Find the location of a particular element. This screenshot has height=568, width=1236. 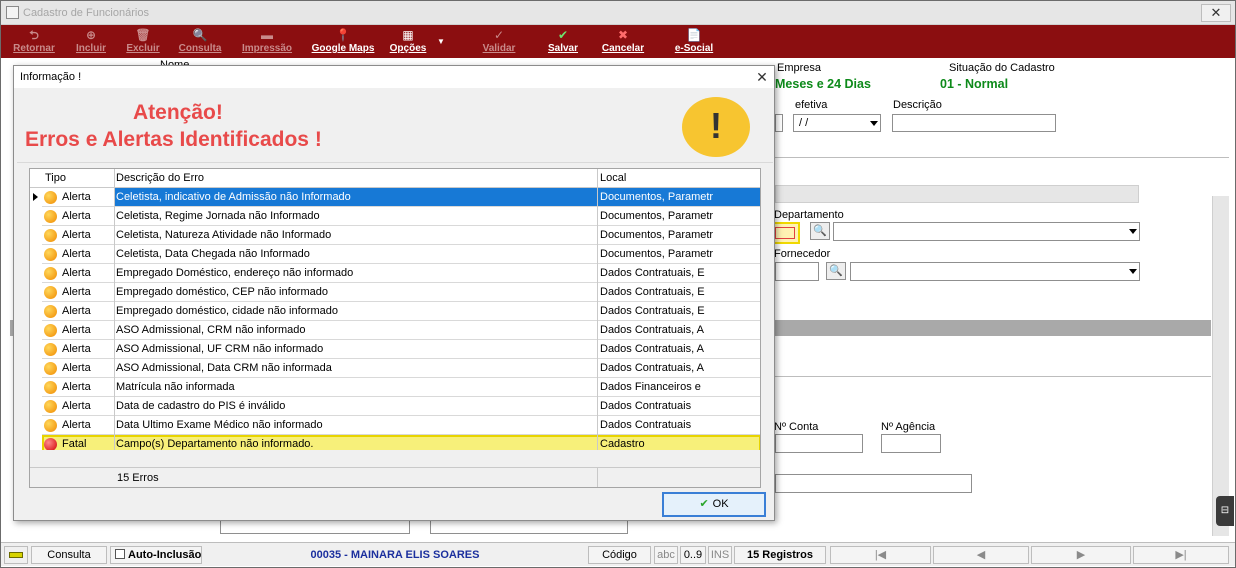

column-header-local: Local is located at coordinates (613, 178).